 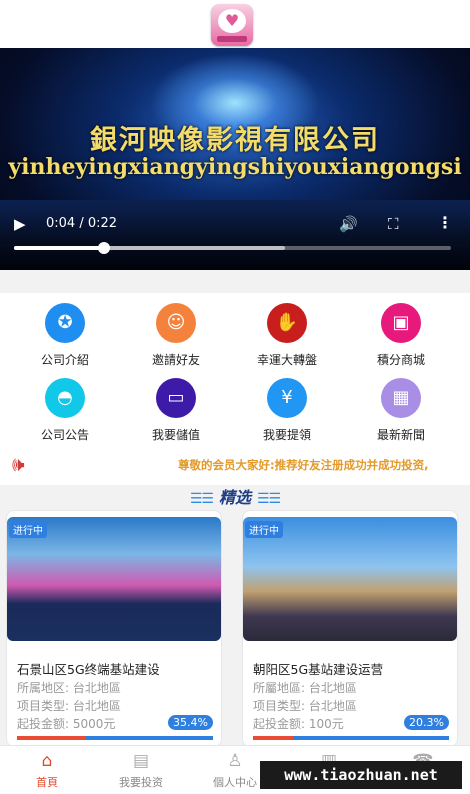 I want to click on android-icon: ◓, so click(x=65, y=398).